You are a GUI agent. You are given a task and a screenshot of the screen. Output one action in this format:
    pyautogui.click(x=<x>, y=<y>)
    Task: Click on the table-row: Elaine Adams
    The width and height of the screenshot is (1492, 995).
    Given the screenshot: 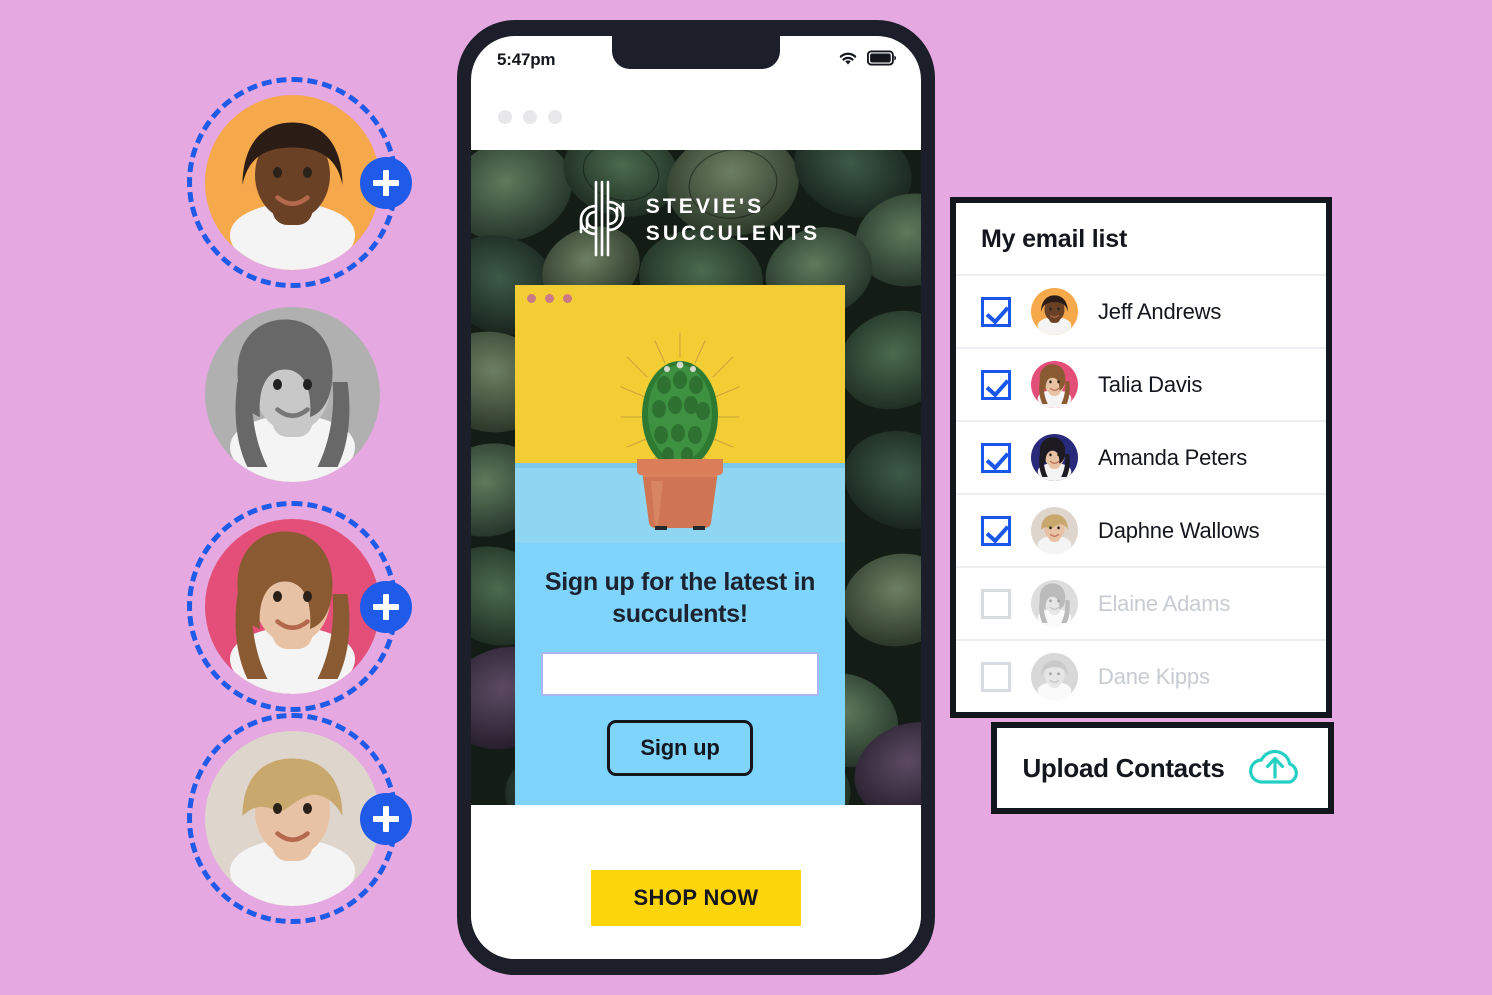 What is the action you would take?
    pyautogui.click(x=1141, y=602)
    